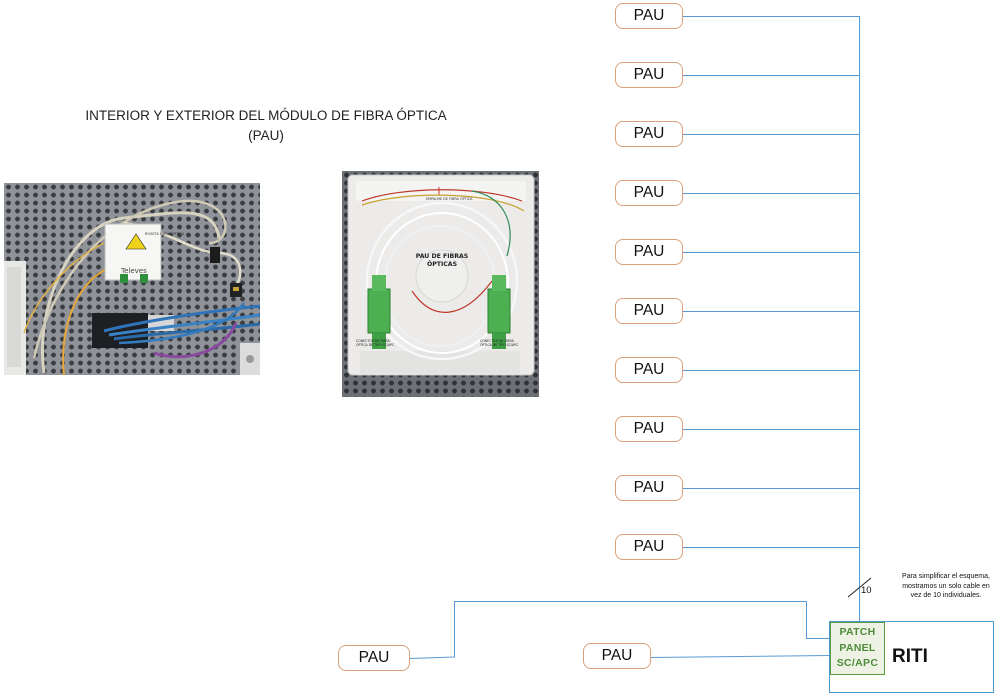 Image resolution: width=1002 pixels, height=696 pixels. What do you see at coordinates (133, 271) in the screenshot?
I see `brand-label: Televes` at bounding box center [133, 271].